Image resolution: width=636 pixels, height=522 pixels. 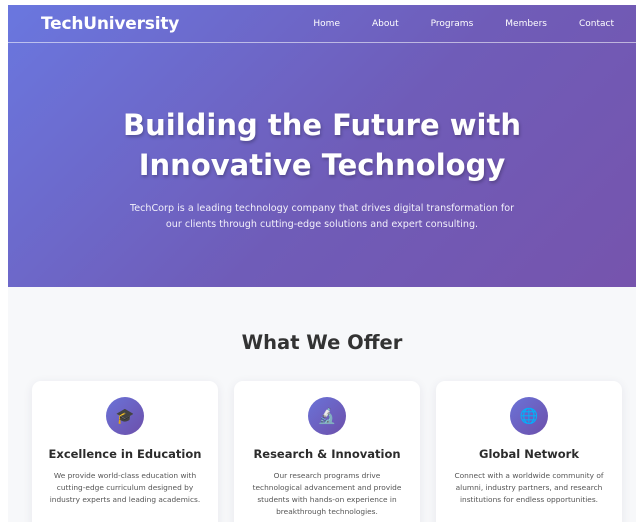 What do you see at coordinates (452, 24) in the screenshot?
I see `nav-link-programs: Programs` at bounding box center [452, 24].